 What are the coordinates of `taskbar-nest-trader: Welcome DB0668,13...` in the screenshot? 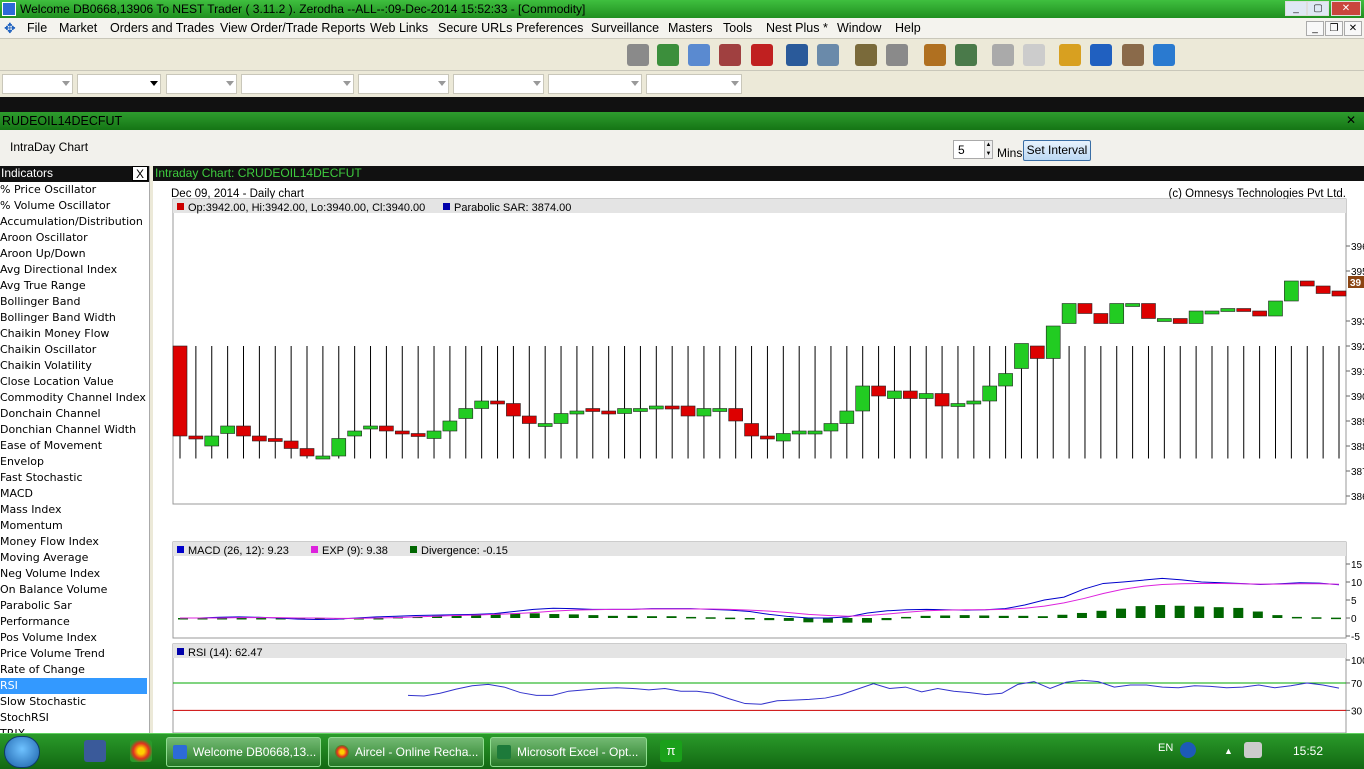 It's located at (243, 752).